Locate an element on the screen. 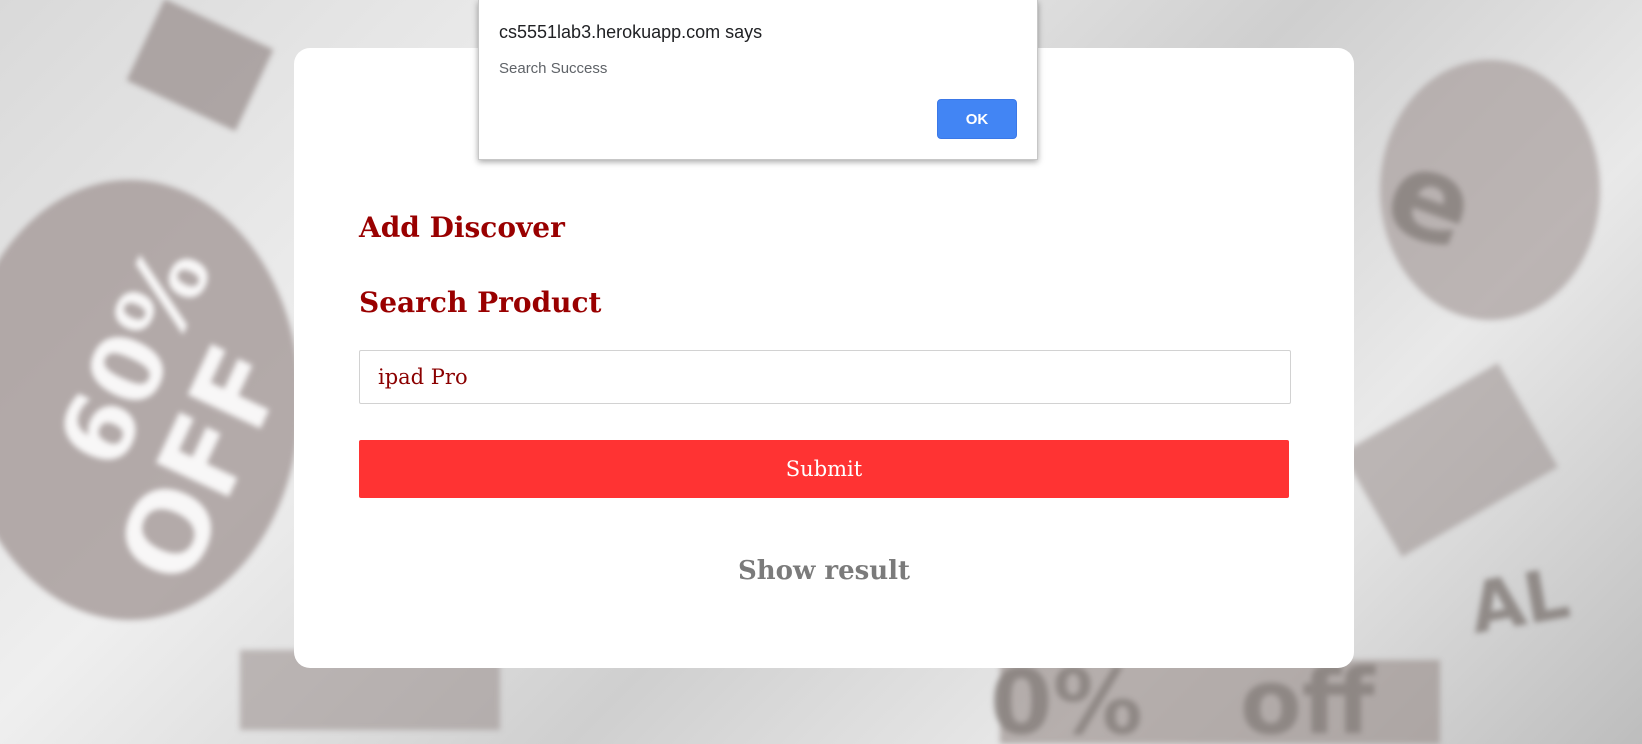  add-discover-title: Add Discover is located at coordinates (462, 228).